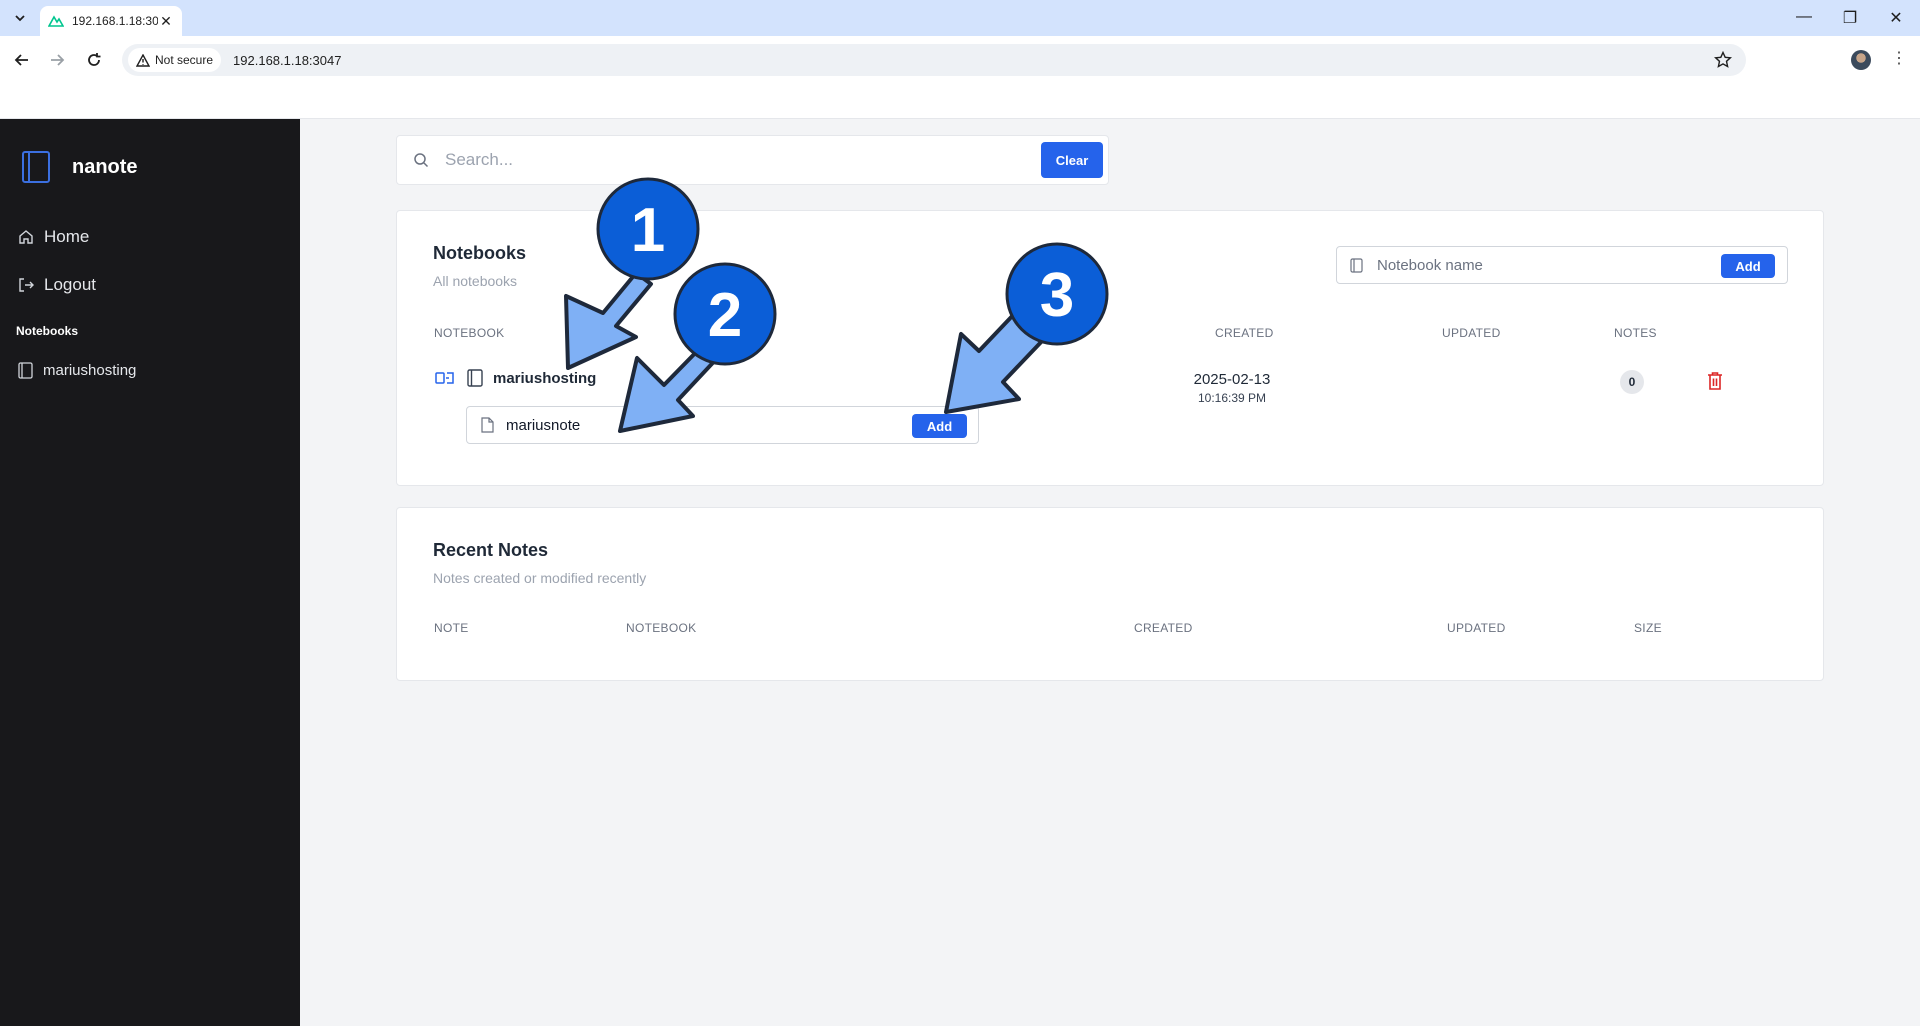 This screenshot has width=1920, height=1026. I want to click on note-name-input, so click(696, 425).